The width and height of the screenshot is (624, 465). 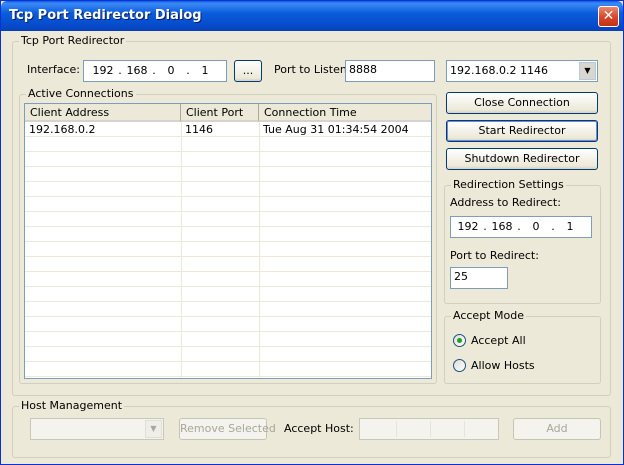 I want to click on port-listen-label: Port to Listen:, so click(x=312, y=69).